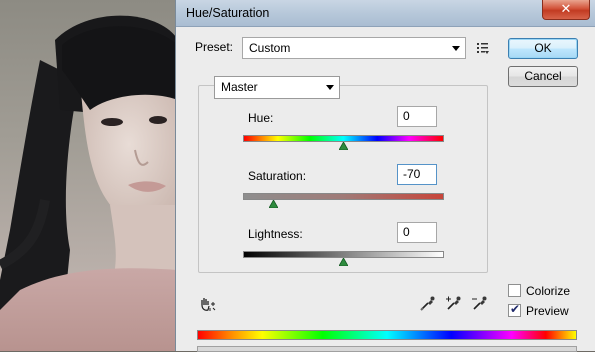  I want to click on close-button: ✕, so click(566, 10).